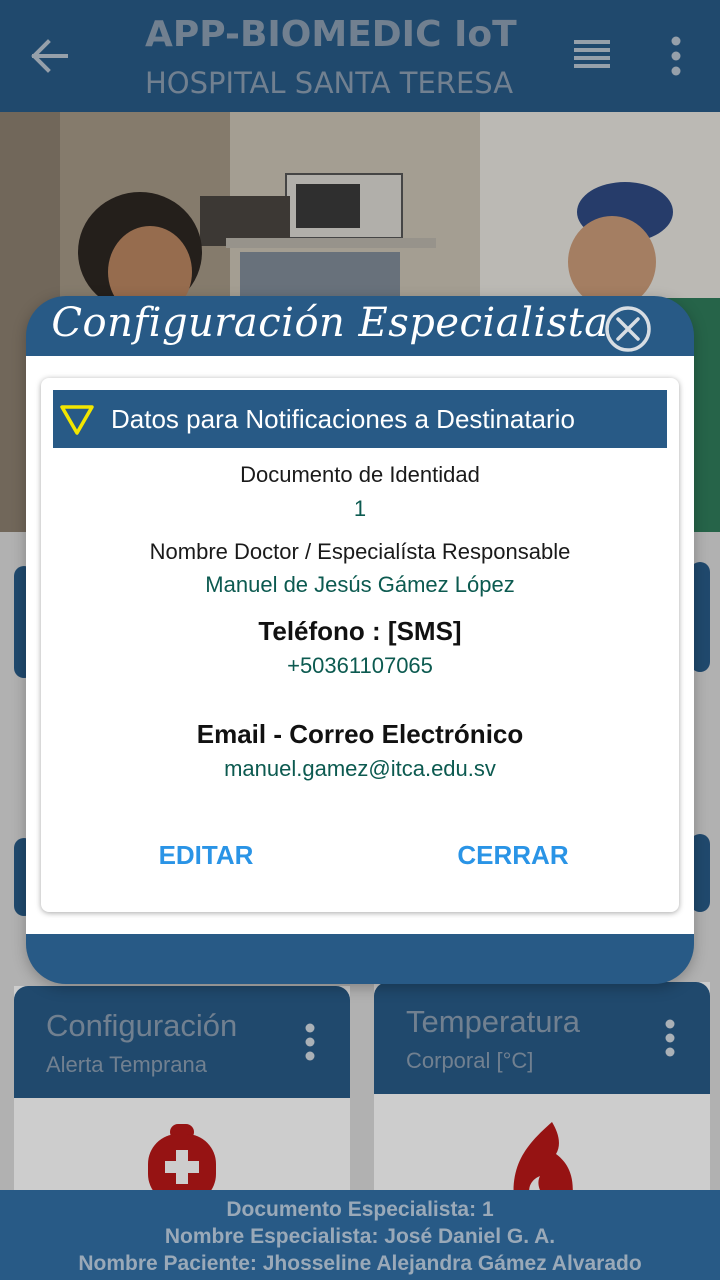  Describe the element at coordinates (77, 420) in the screenshot. I see `warning-triangle-icon` at that location.